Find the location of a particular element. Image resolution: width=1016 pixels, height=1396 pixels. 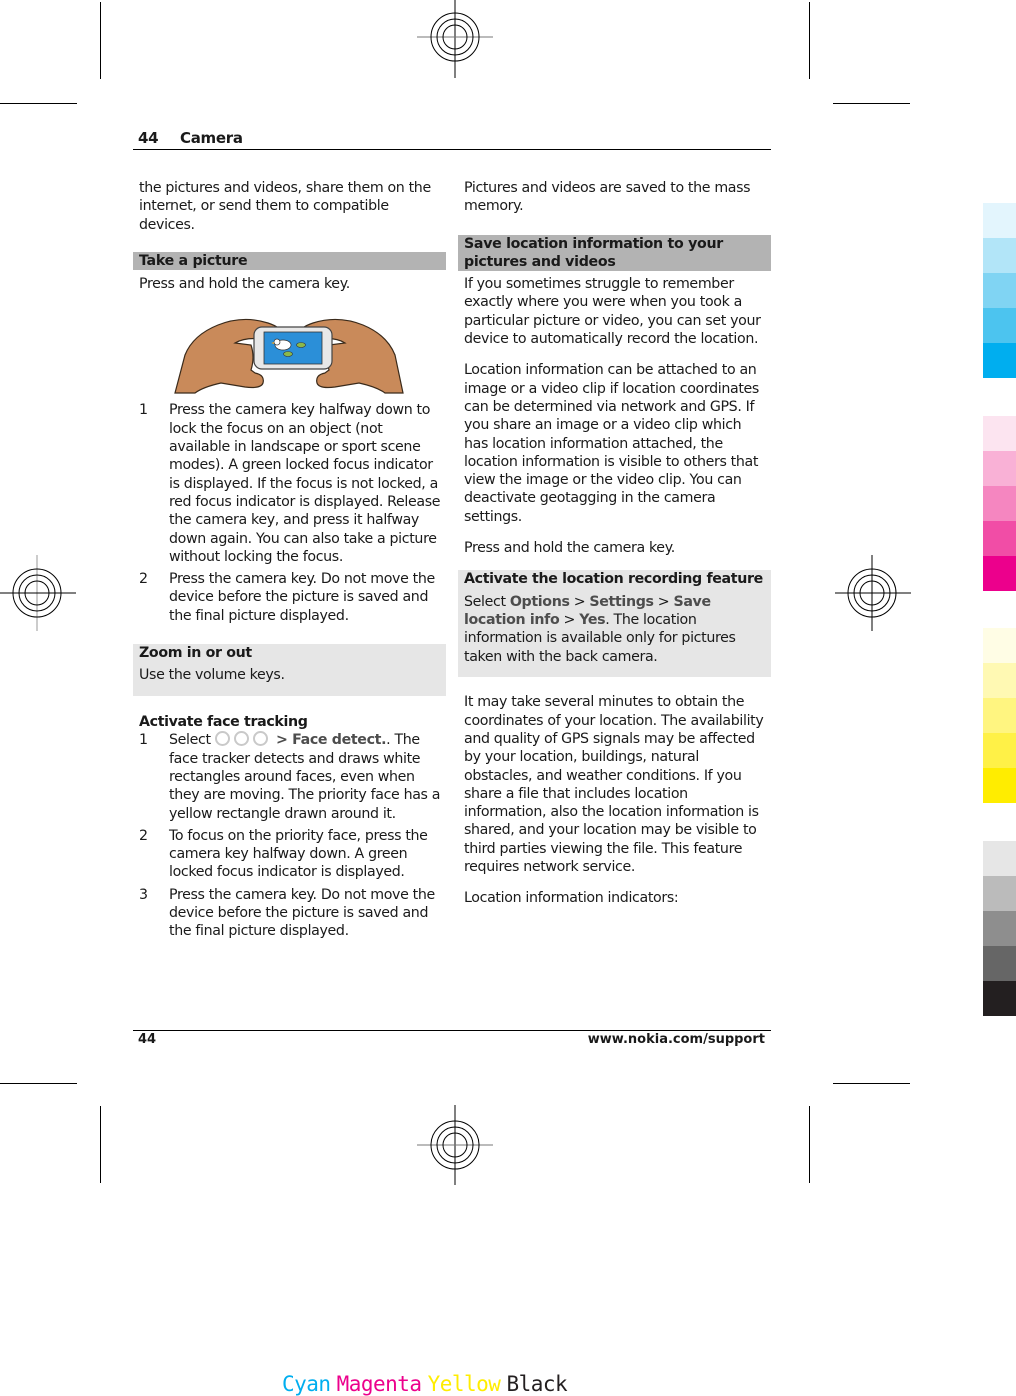

separation-label-yellow: Yellow is located at coordinates (464, 1384).